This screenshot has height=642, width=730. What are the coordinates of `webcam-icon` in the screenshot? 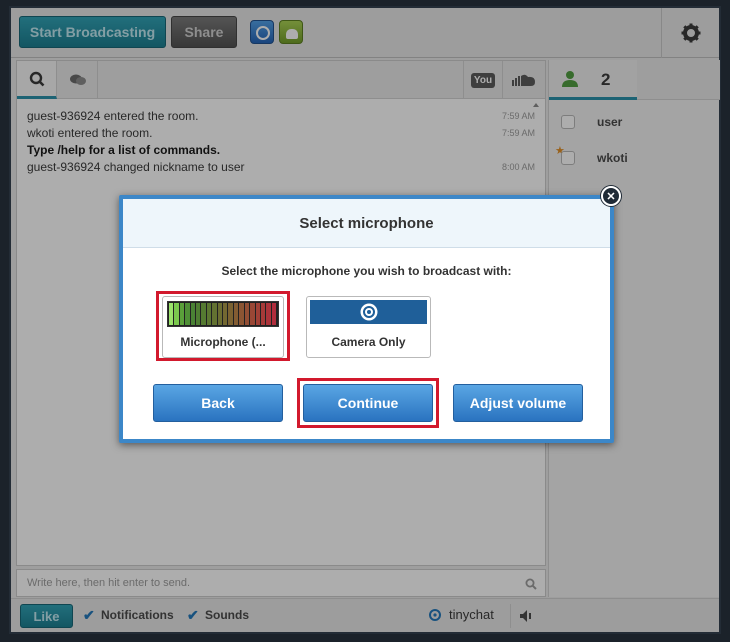 It's located at (368, 312).